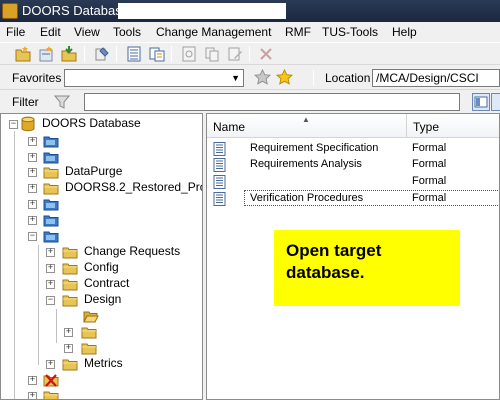 The image size is (500, 400). I want to click on filter-input, so click(272, 102).